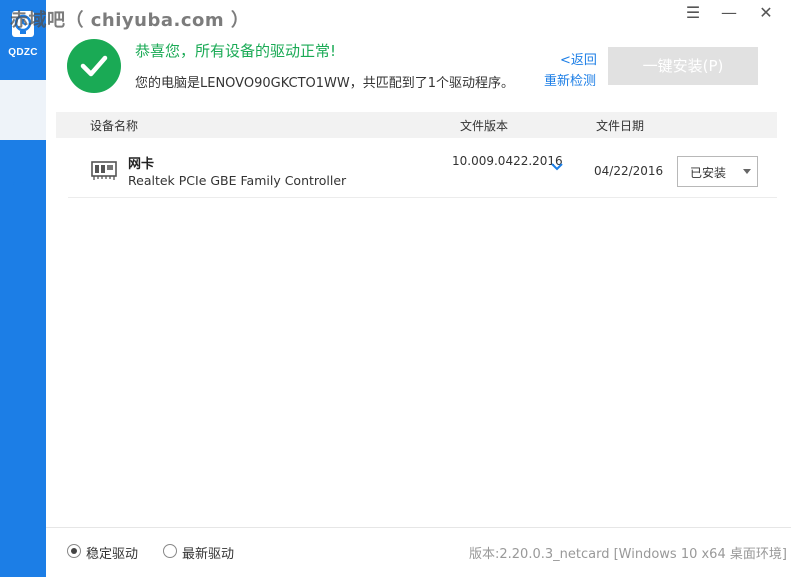 The height and width of the screenshot is (577, 791). Describe the element at coordinates (557, 167) in the screenshot. I see `chevron-down-icon` at that location.